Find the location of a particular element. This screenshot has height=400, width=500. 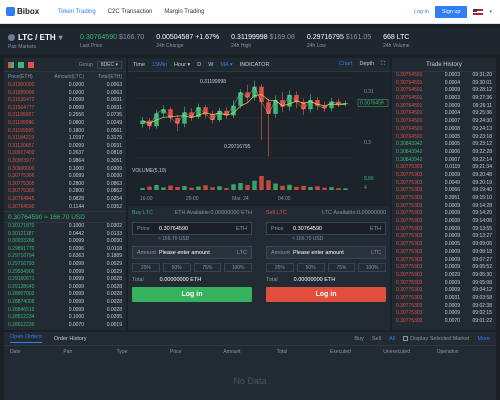

bid-row: 0.28846519 0.0099 0.0028 is located at coordinates (65, 311).